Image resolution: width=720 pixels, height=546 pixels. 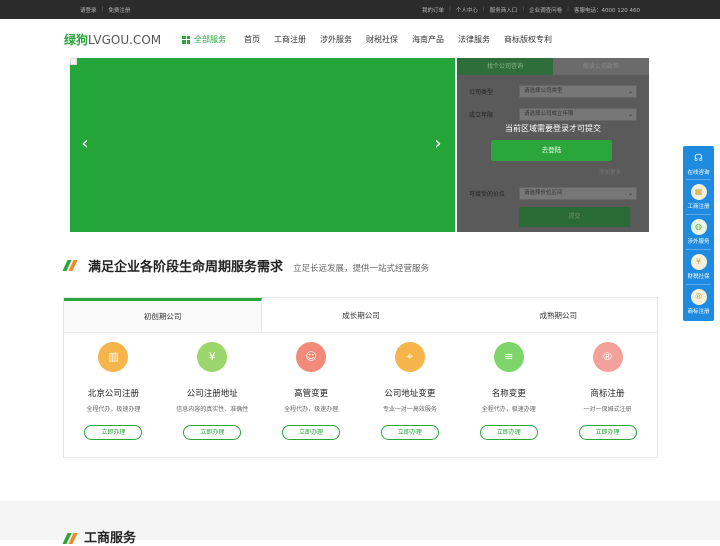 I want to click on all-services-menu: 全部服务, so click(x=204, y=39).